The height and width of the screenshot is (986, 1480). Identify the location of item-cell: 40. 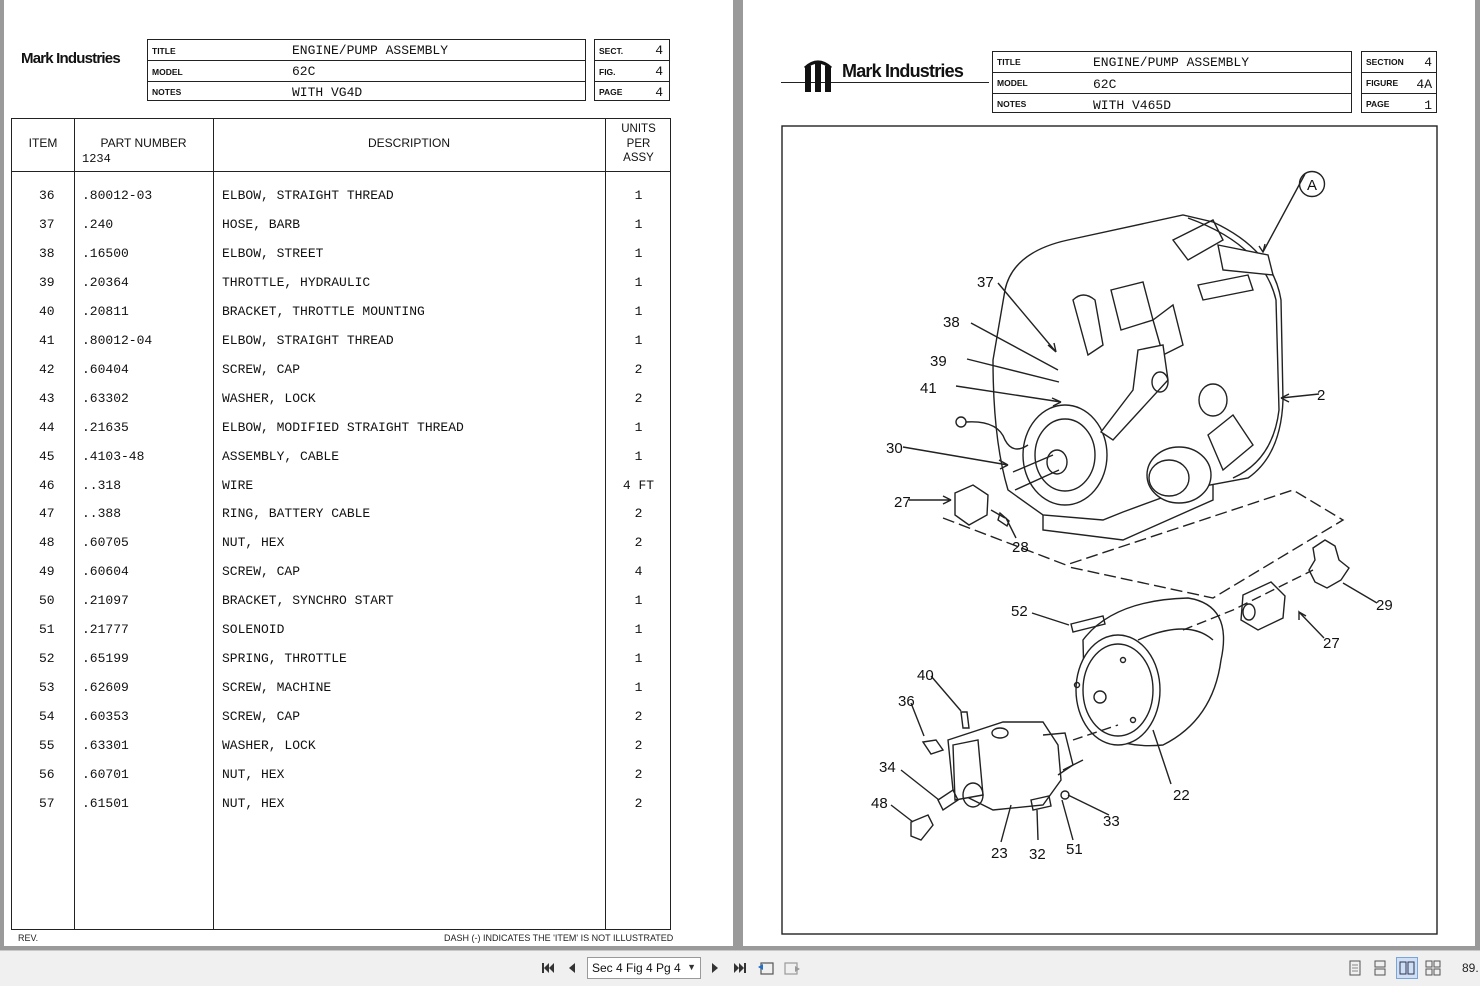
(47, 311).